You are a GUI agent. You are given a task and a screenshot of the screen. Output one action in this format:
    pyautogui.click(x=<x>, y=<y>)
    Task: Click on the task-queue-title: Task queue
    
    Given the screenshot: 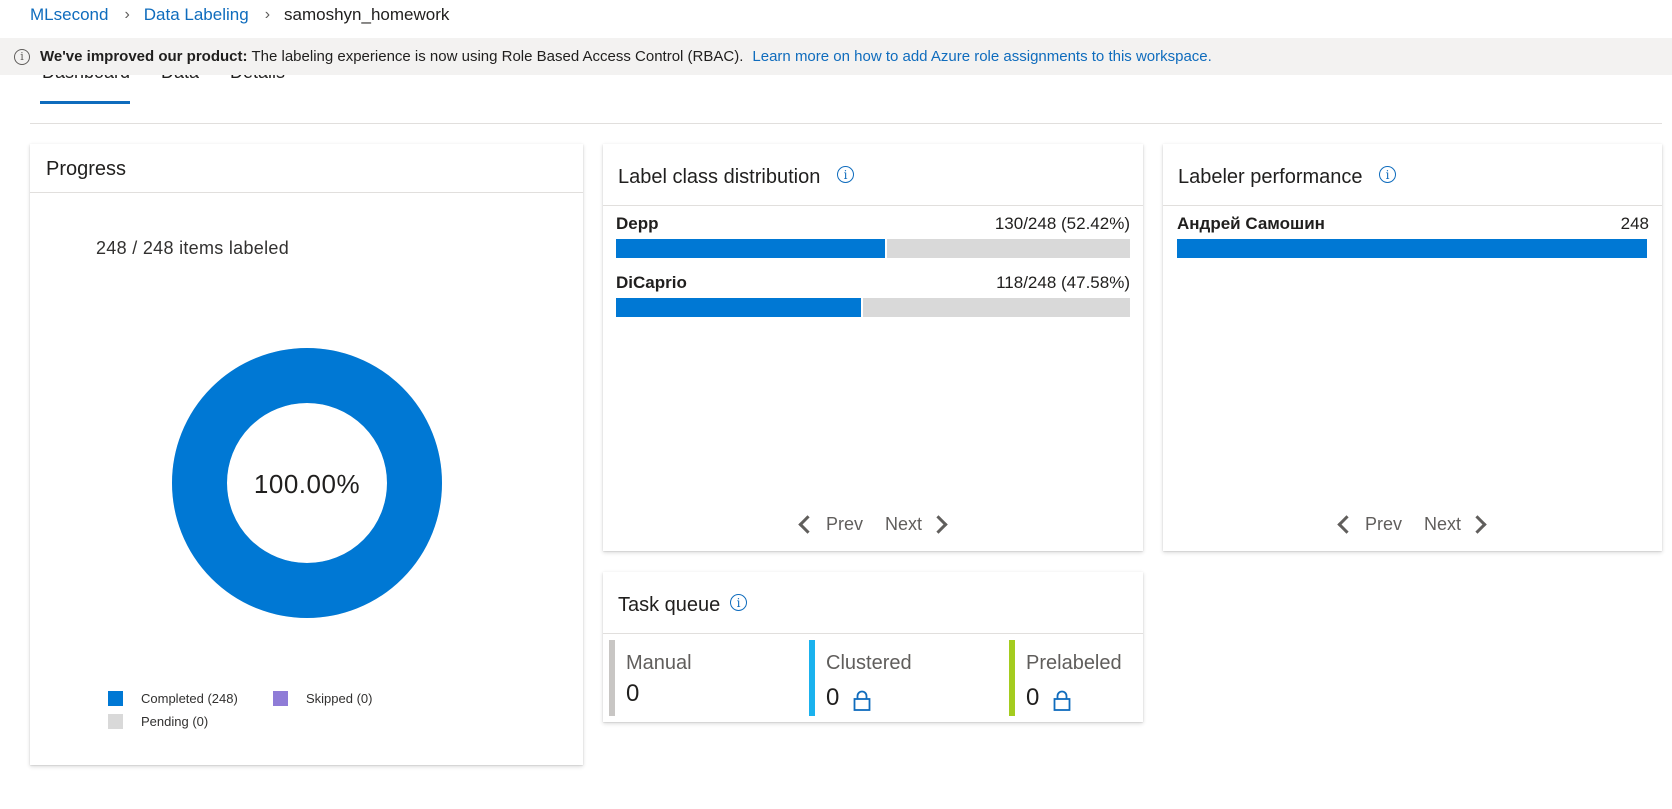 What is the action you would take?
    pyautogui.click(x=669, y=605)
    